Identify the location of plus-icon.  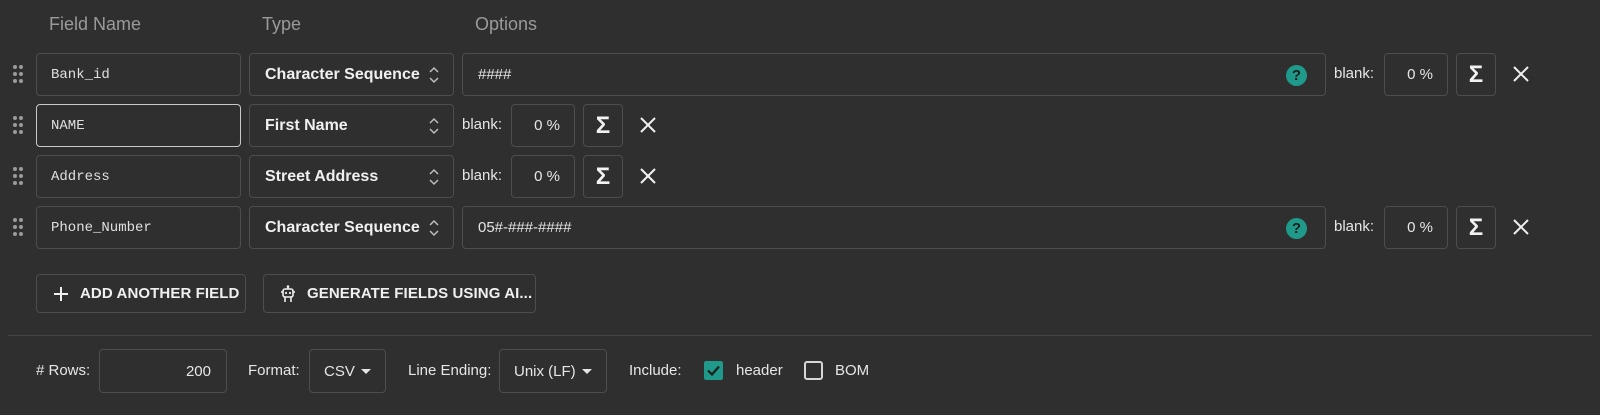
(61, 293).